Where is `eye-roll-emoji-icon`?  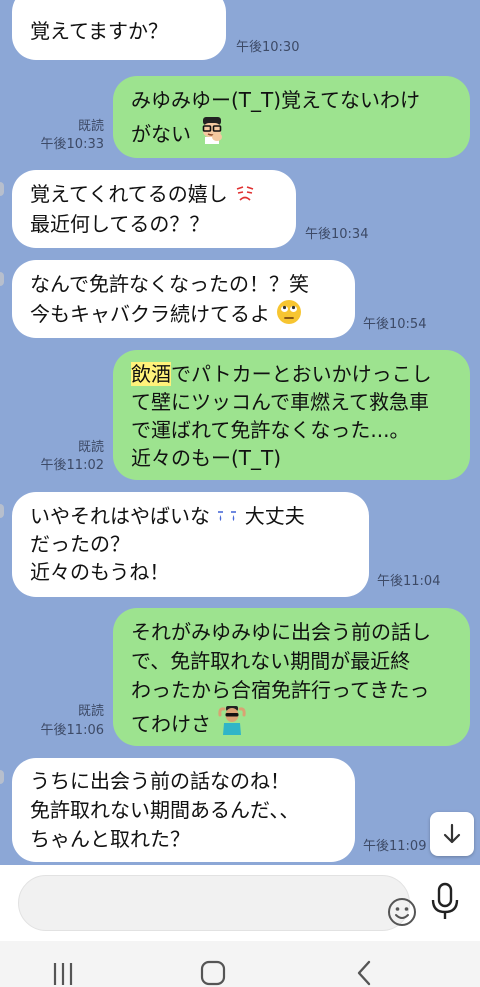
eye-roll-emoji-icon is located at coordinates (289, 312).